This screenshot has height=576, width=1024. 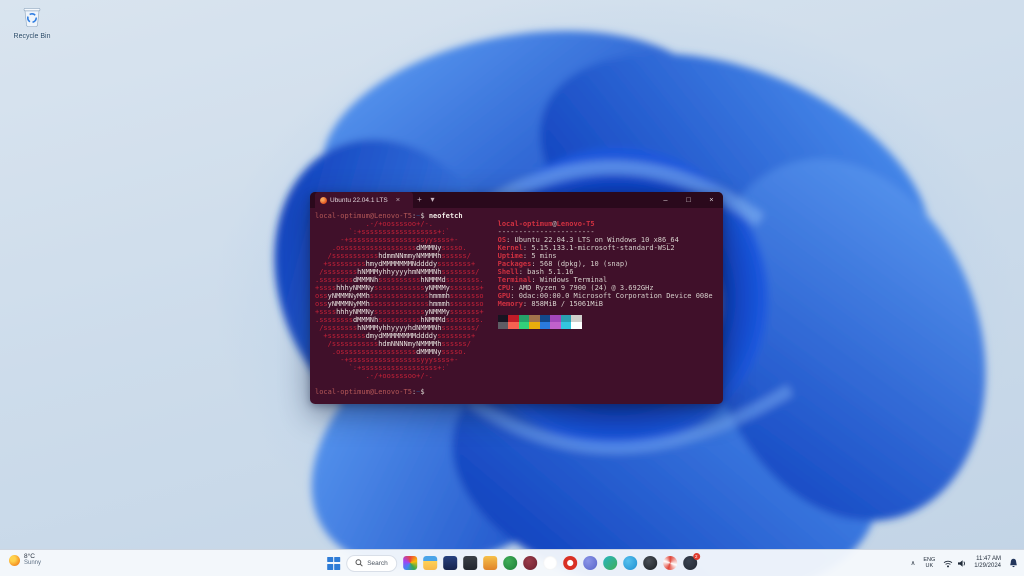 What do you see at coordinates (449, 563) in the screenshot?
I see `store-app-icon` at bounding box center [449, 563].